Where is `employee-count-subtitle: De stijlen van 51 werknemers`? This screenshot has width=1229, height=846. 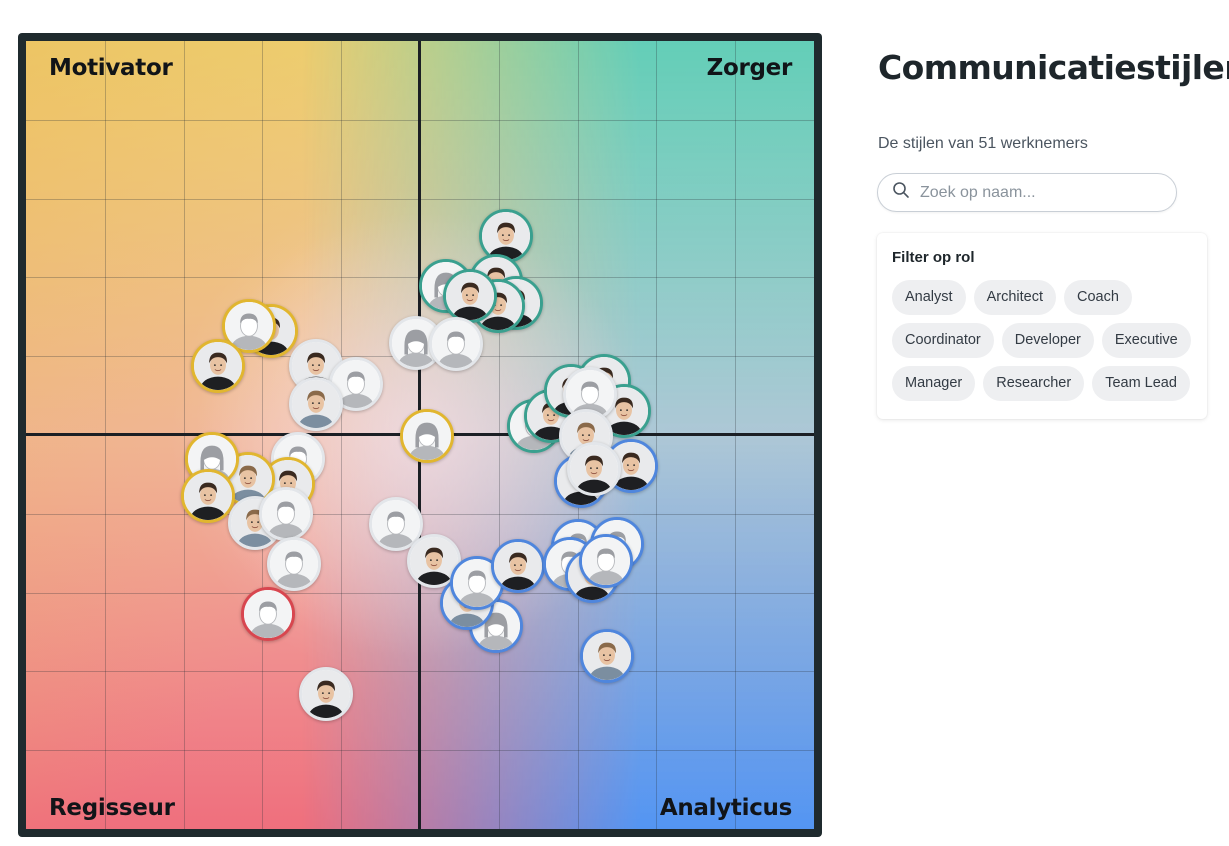 employee-count-subtitle: De stijlen van 51 werknemers is located at coordinates (983, 143).